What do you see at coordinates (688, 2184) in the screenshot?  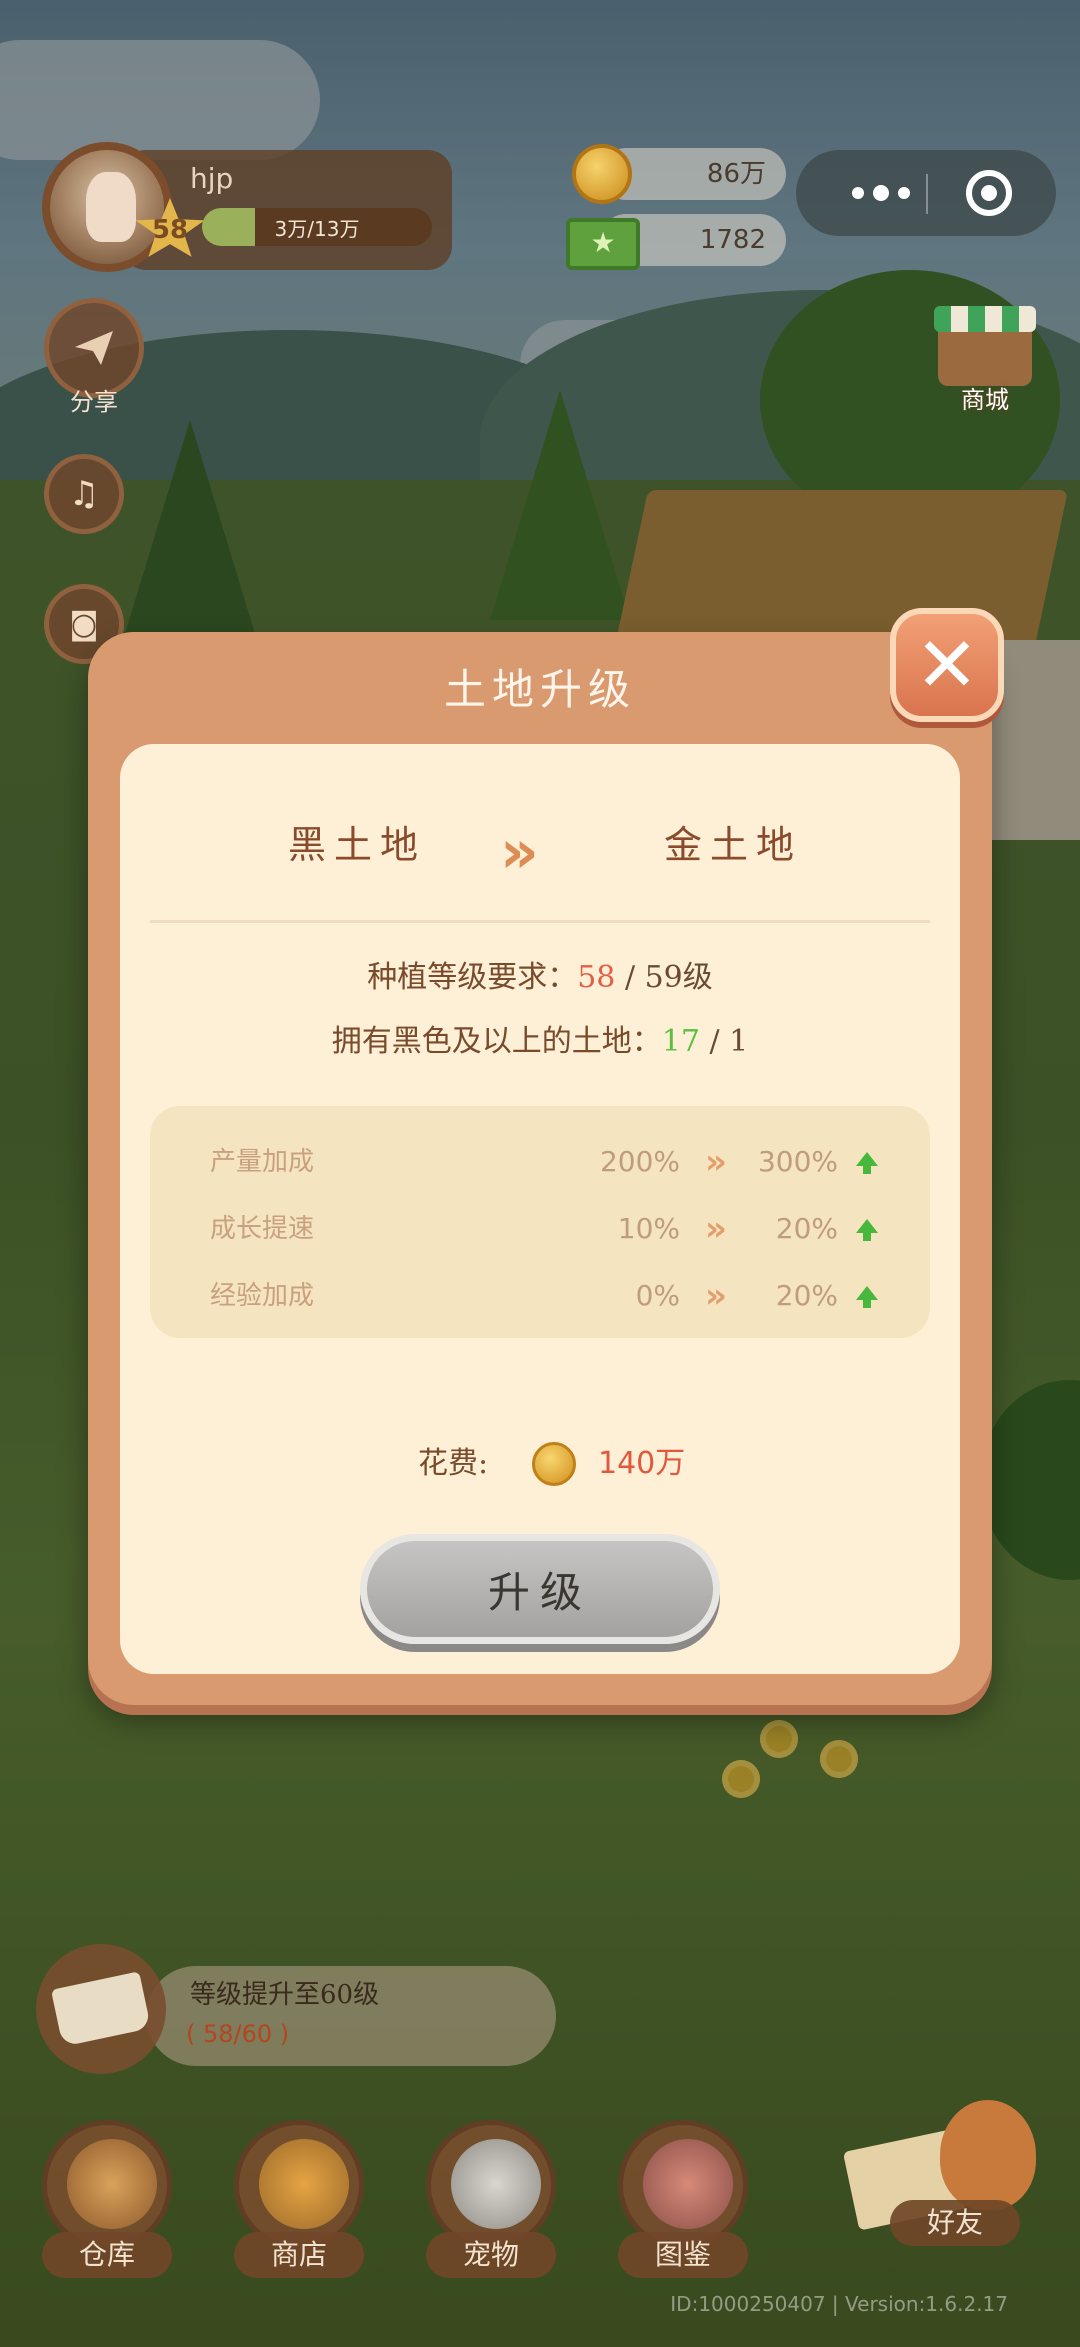 I see `photo-album-icon` at bounding box center [688, 2184].